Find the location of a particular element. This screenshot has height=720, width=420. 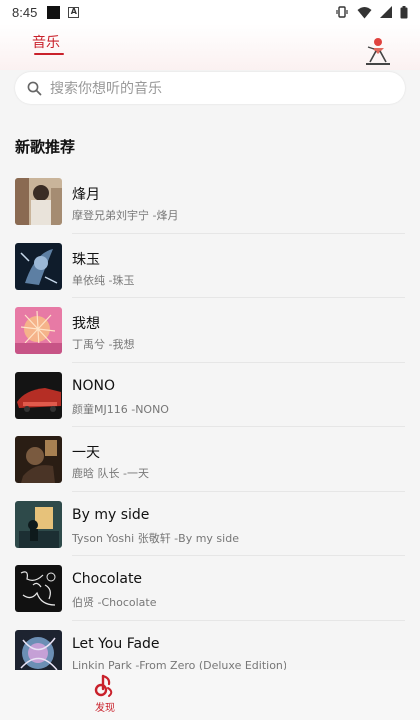

bottom-nav: 发现 is located at coordinates (210, 695).